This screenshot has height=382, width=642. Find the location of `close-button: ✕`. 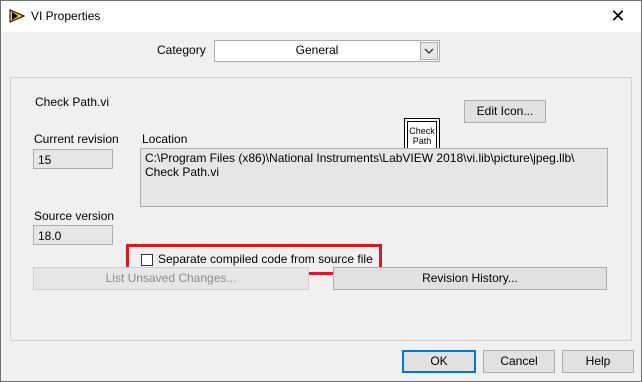

close-button: ✕ is located at coordinates (618, 16).